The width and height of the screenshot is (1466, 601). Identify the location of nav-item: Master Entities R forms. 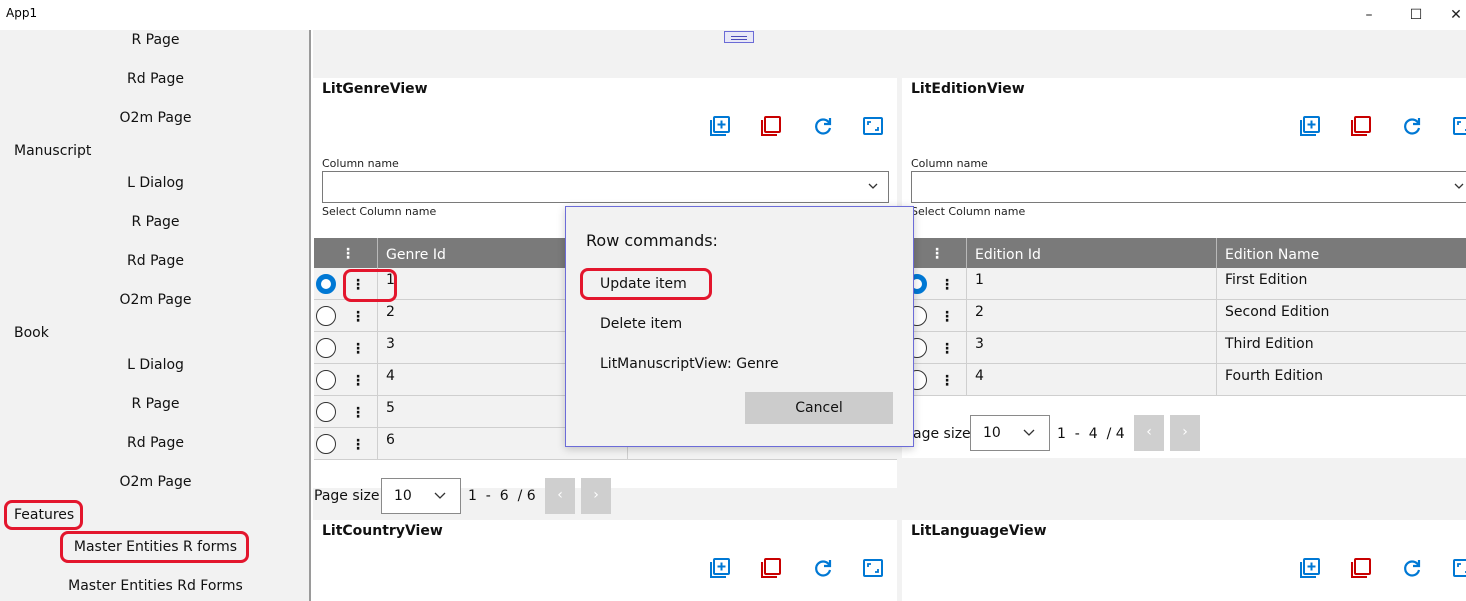
(155, 547).